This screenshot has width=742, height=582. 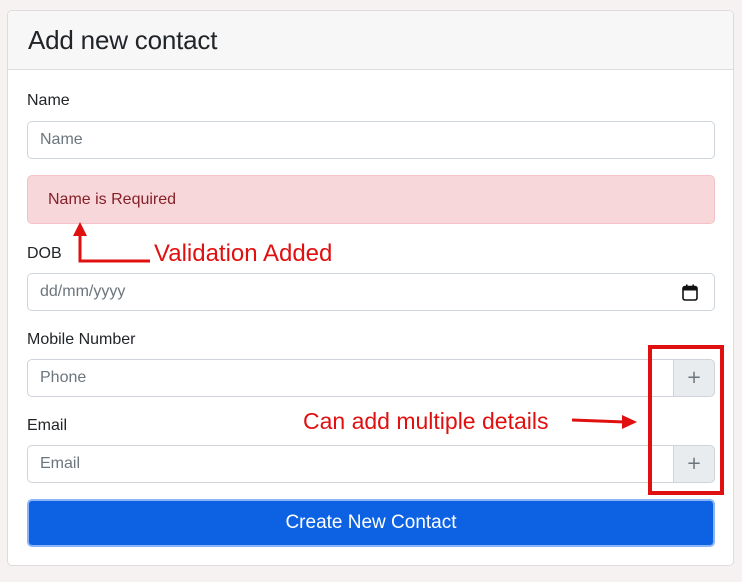 I want to click on validation-arrowhead, so click(x=80, y=229).